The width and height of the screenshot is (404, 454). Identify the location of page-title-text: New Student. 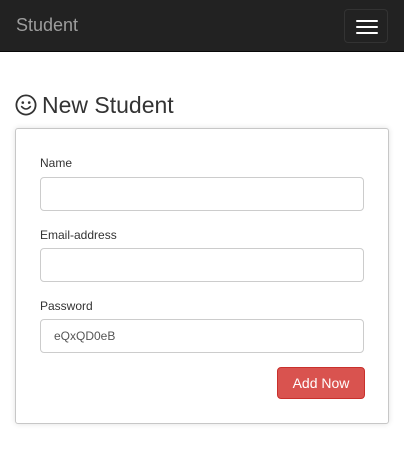
(108, 105).